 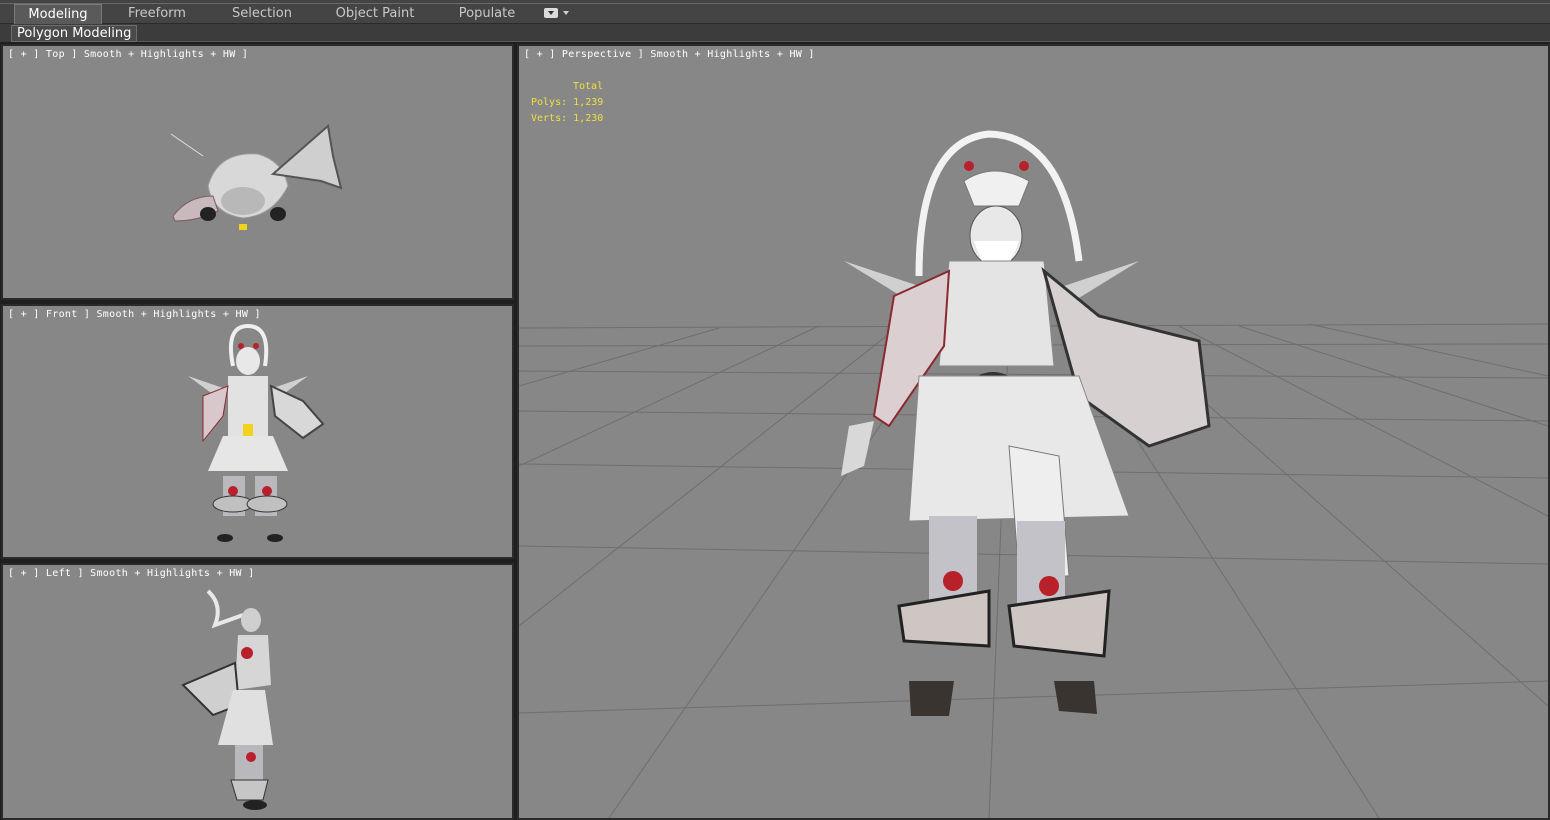 What do you see at coordinates (262, 14) in the screenshot?
I see `tab-selection: Selection` at bounding box center [262, 14].